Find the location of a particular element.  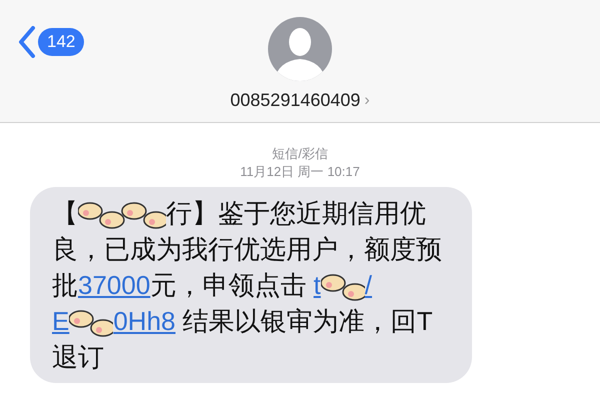

service-label: 短信/彩信 is located at coordinates (300, 154).